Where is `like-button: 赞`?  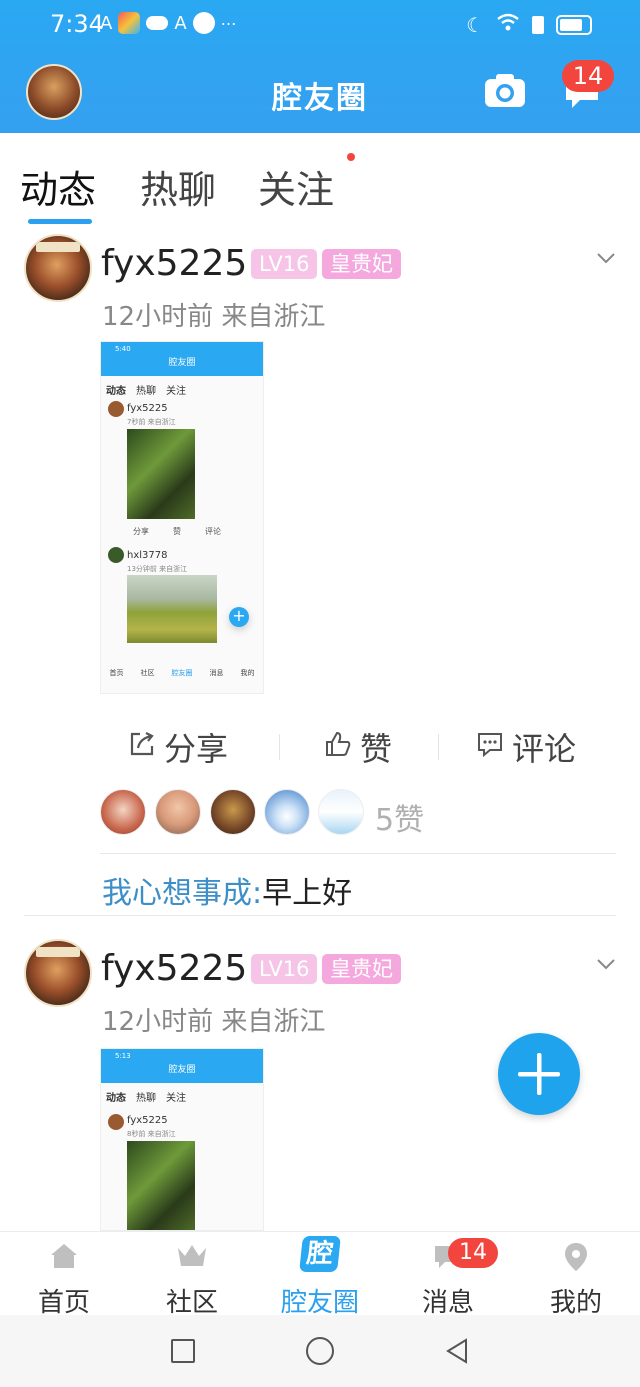 like-button: 赞 is located at coordinates (358, 747).